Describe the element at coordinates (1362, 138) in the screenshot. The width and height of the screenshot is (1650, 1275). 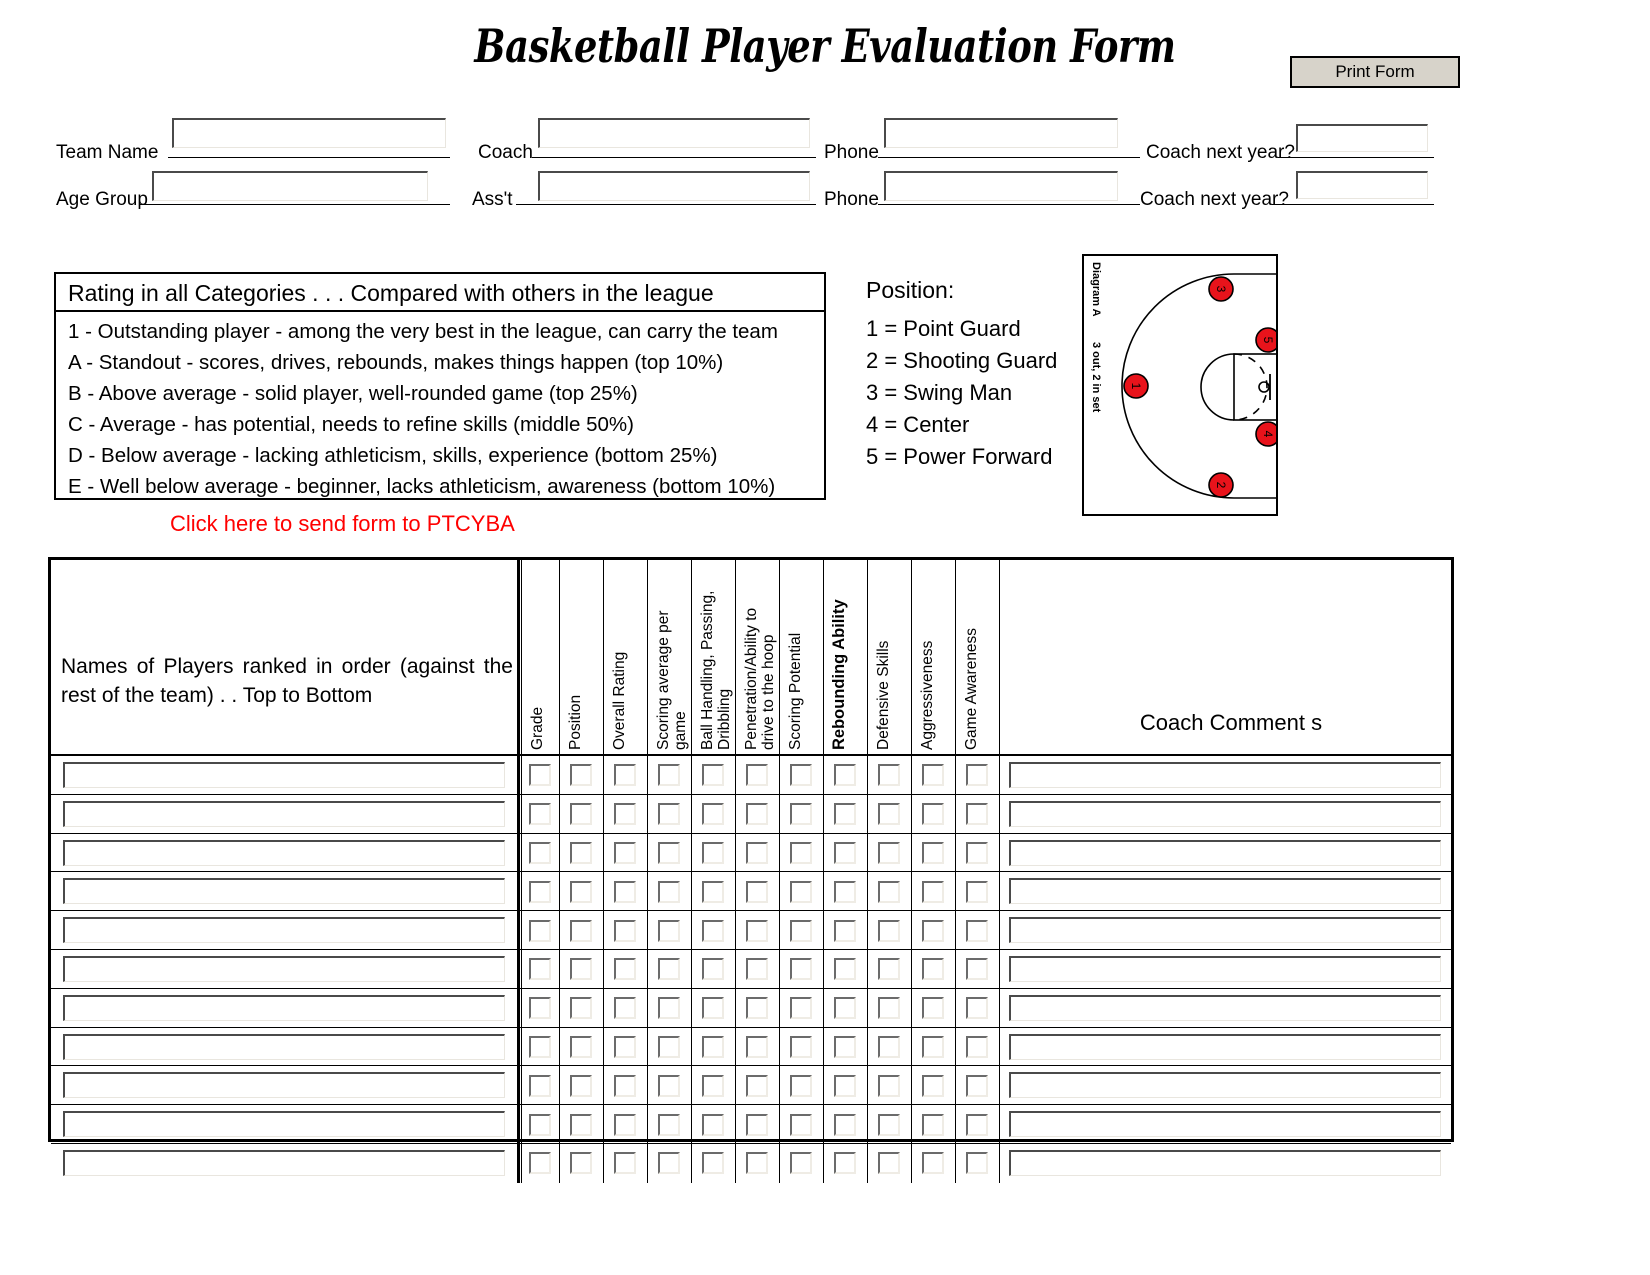
I see `coach-next-year-1-input` at that location.